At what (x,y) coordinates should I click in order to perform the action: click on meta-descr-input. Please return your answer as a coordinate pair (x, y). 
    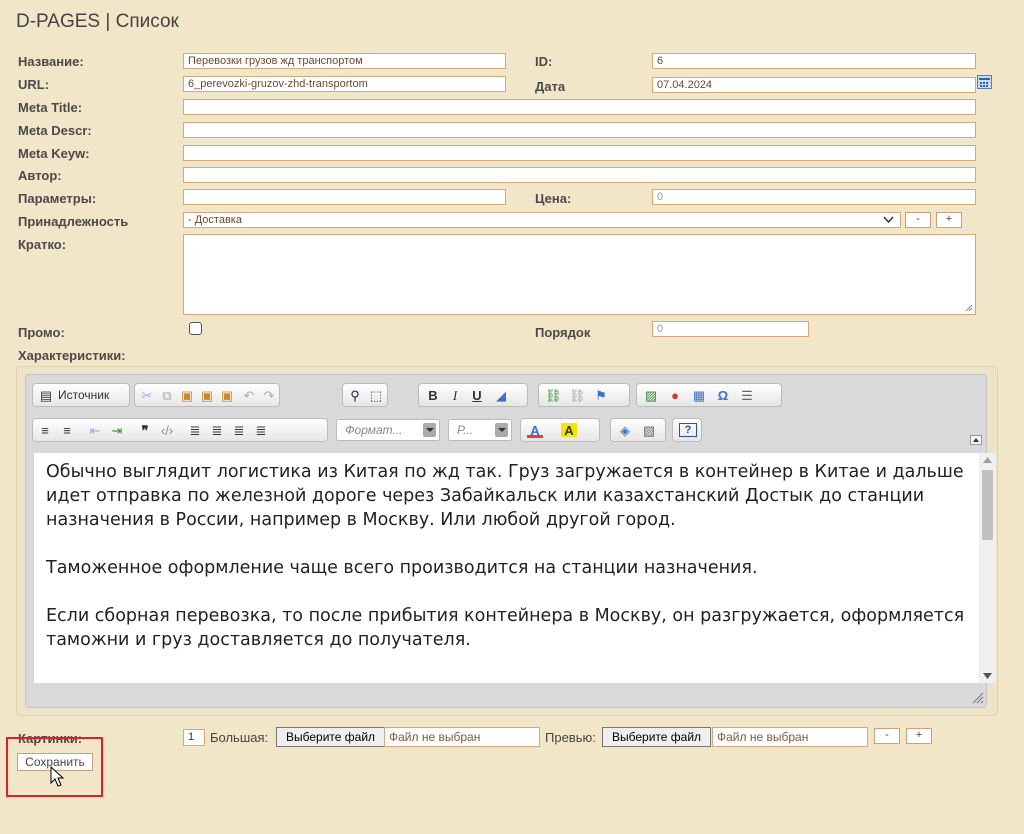
    Looking at the image, I should click on (579, 130).